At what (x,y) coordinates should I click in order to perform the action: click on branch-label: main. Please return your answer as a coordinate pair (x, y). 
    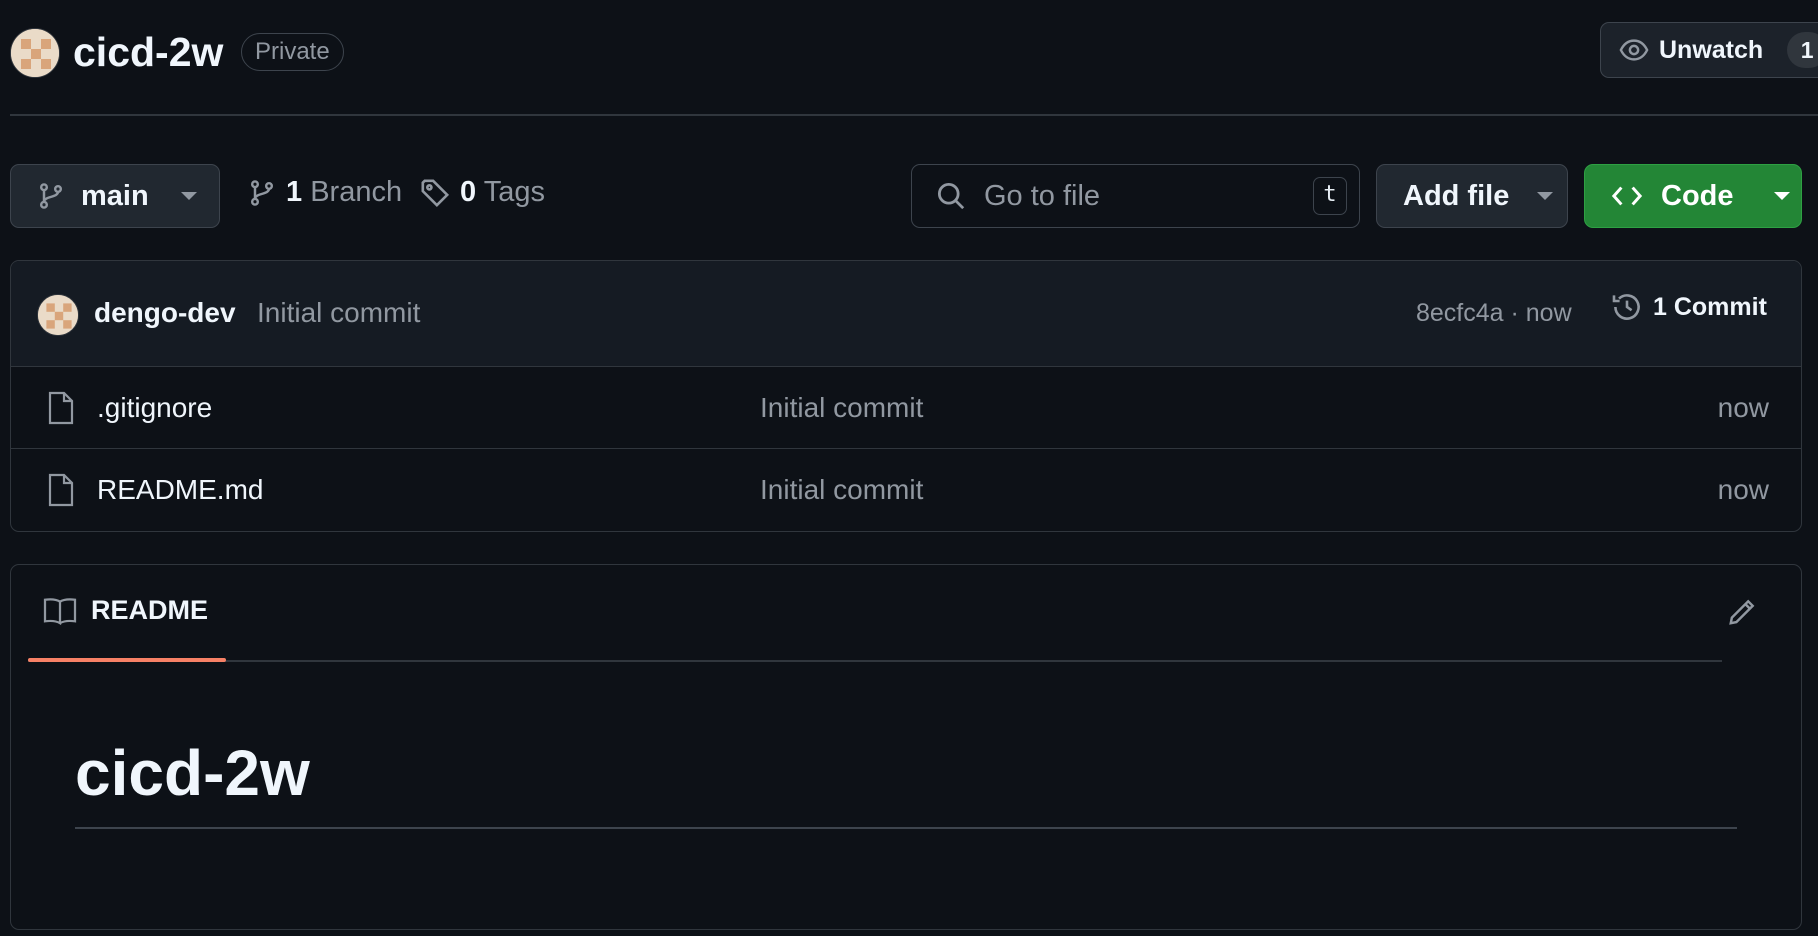
    Looking at the image, I should click on (115, 195).